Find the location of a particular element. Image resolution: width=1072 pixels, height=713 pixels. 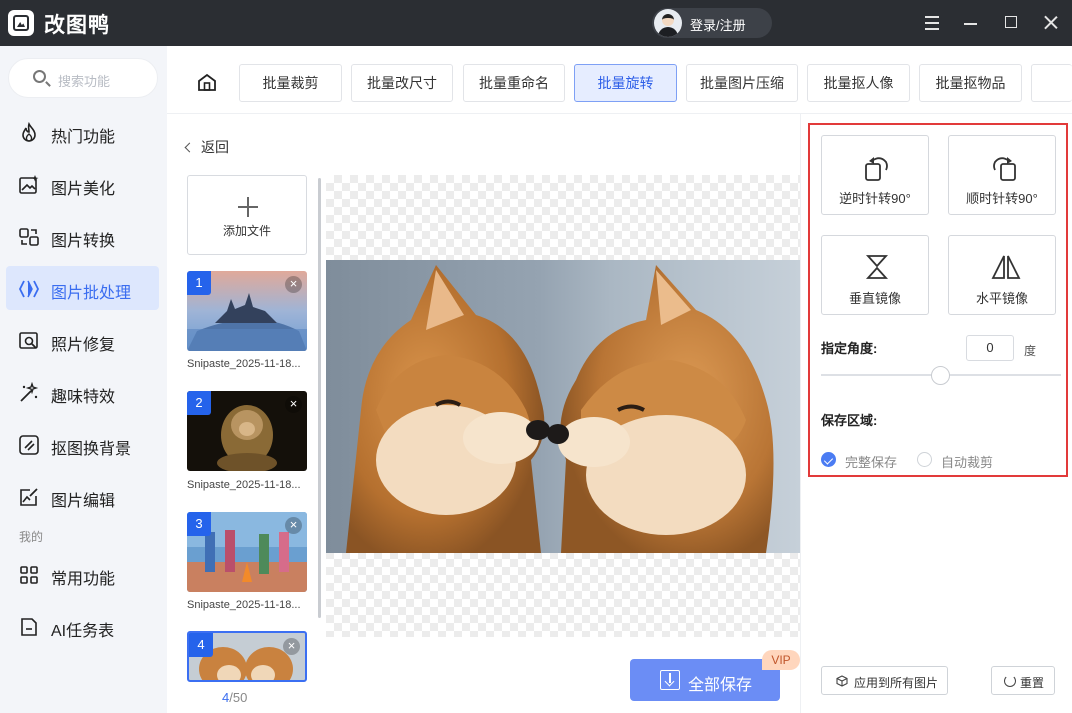

sidebar-item-batch: 图片批处理 is located at coordinates (82, 288).